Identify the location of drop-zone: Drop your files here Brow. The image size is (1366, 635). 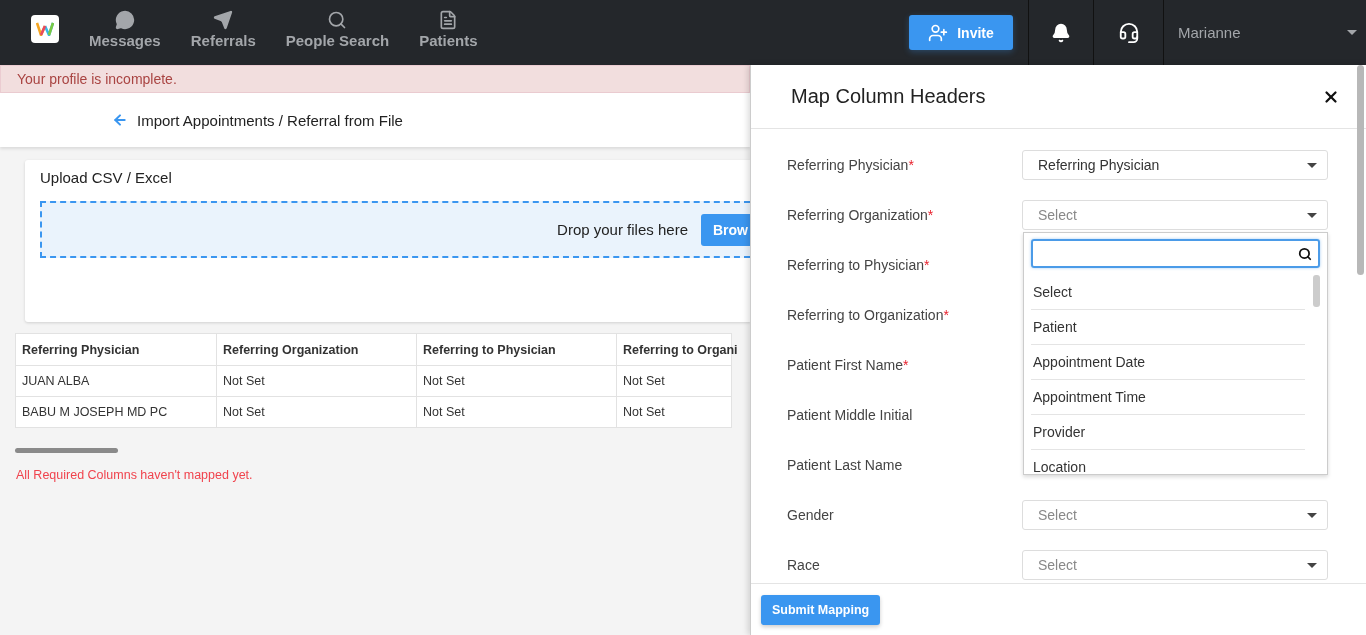
(395, 229).